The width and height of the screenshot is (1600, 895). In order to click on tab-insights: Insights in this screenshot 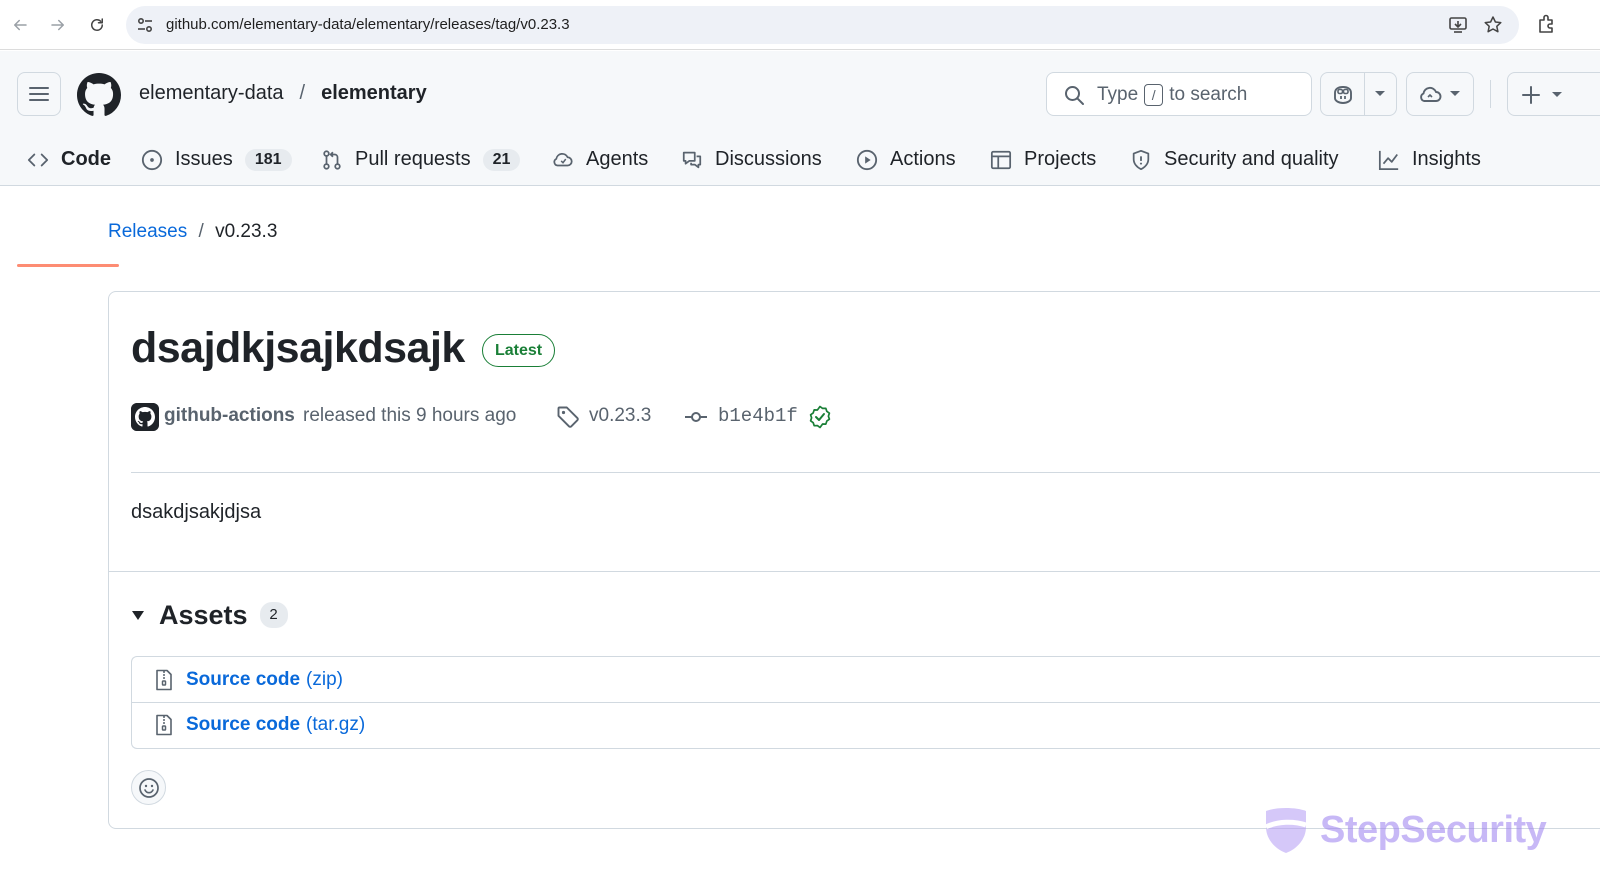, I will do `click(1429, 159)`.